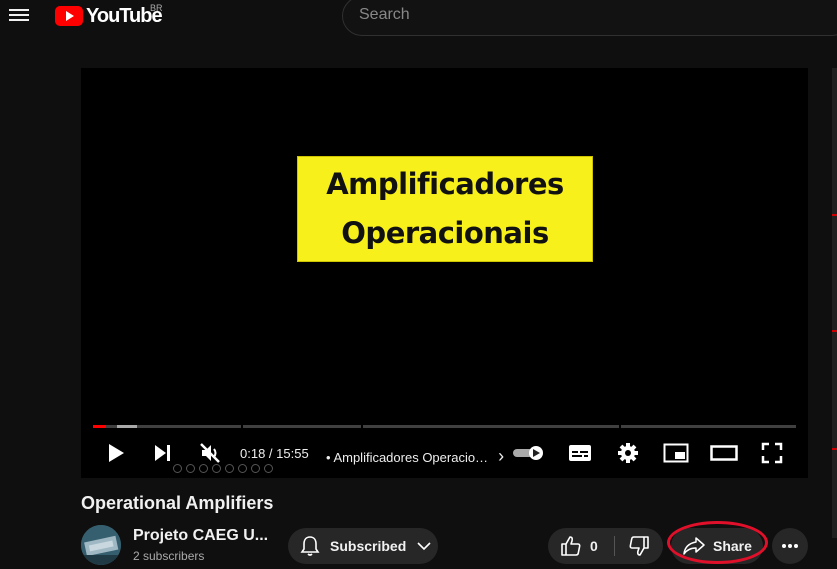 Image resolution: width=837 pixels, height=569 pixels. Describe the element at coordinates (109, 16) in the screenshot. I see `youtube-logo: YouTube` at that location.